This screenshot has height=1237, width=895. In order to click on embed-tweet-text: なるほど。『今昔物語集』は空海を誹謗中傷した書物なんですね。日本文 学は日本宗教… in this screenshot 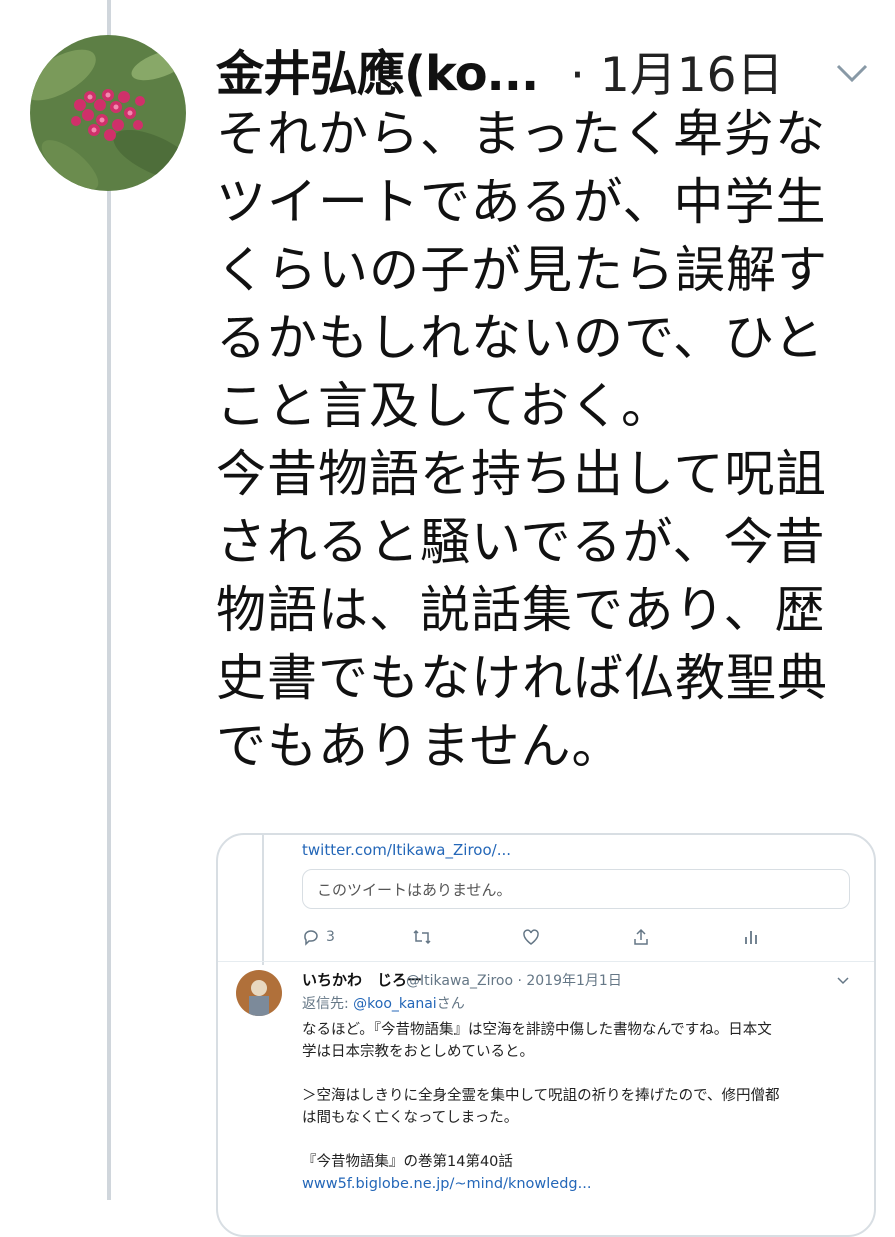, I will do `click(582, 1107)`.